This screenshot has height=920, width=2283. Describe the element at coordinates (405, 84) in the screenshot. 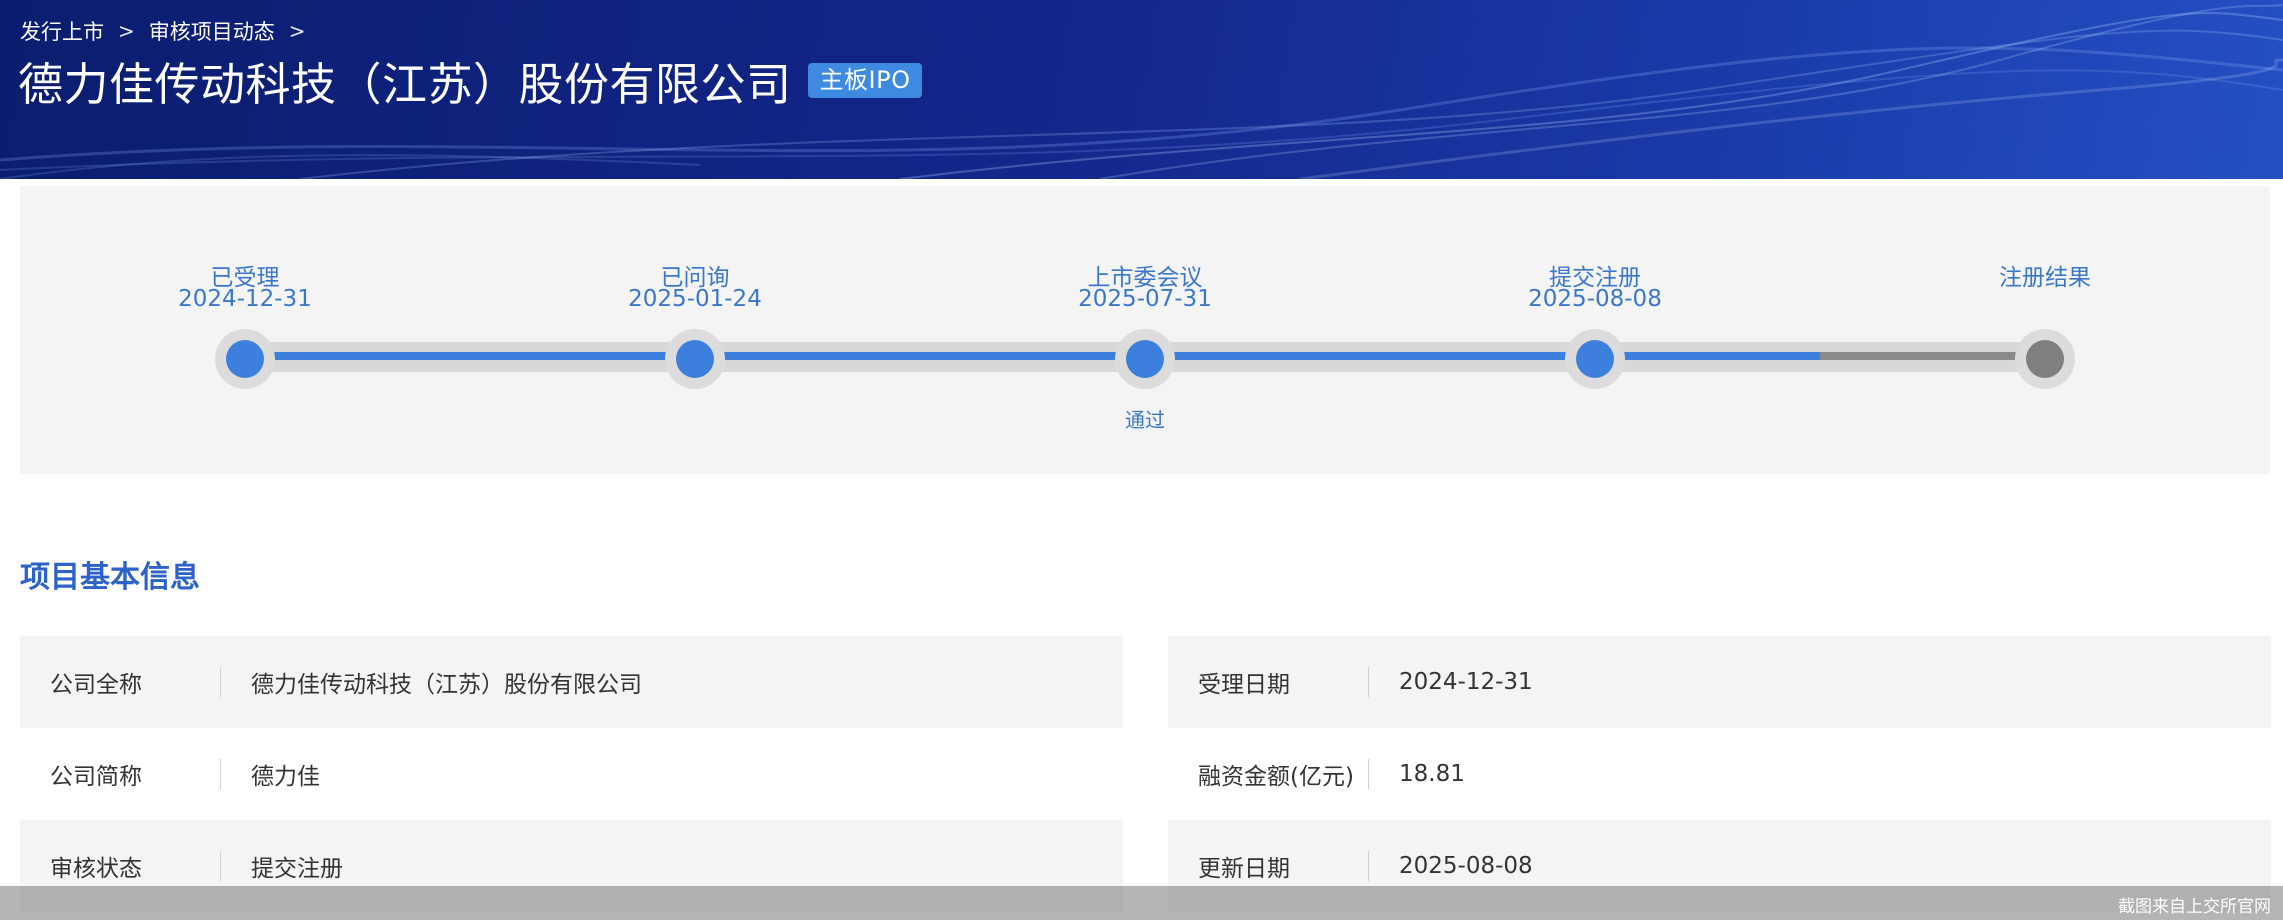

I see `page-title: 德力佳传动科技（江苏）股份有限公司` at that location.